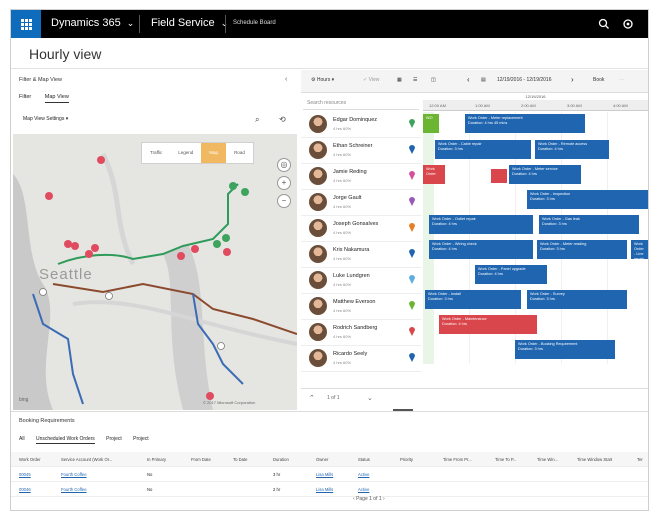 This screenshot has width=657, height=518. I want to click on tab-unscheduled-work-orders: Unscheduled Work Orders, so click(65, 440).